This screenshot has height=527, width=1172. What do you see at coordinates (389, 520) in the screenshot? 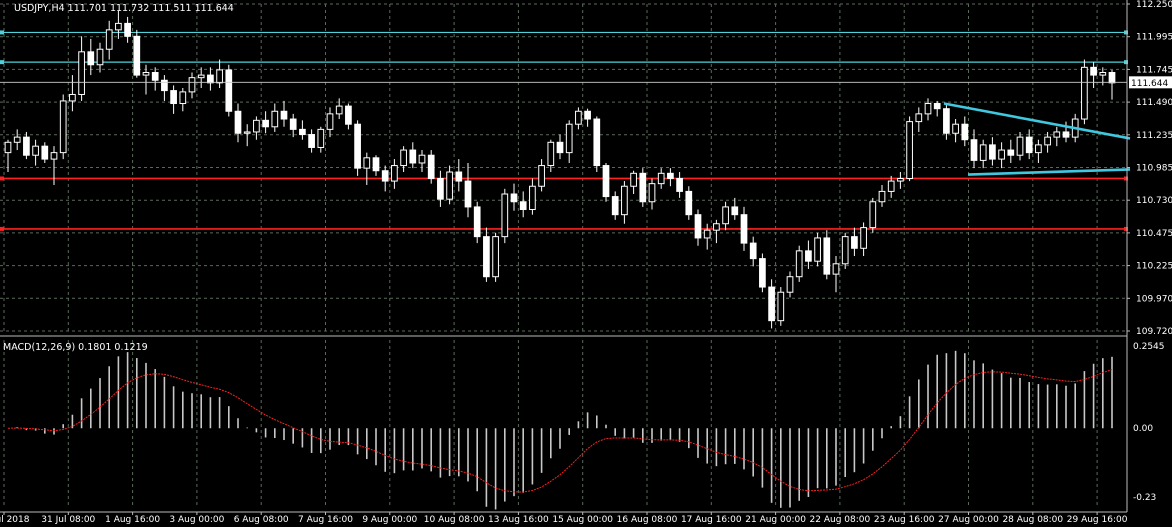
I see `time-tick-label: 9 Aug 00:00` at bounding box center [389, 520].